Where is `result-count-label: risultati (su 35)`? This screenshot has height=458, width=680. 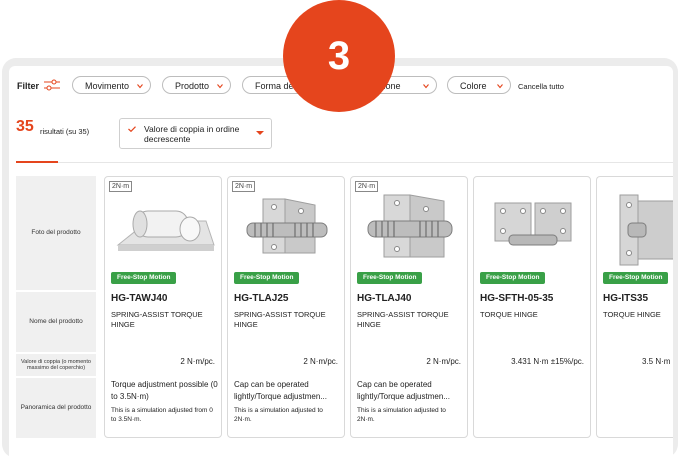
result-count-label: risultati (su 35) is located at coordinates (65, 131).